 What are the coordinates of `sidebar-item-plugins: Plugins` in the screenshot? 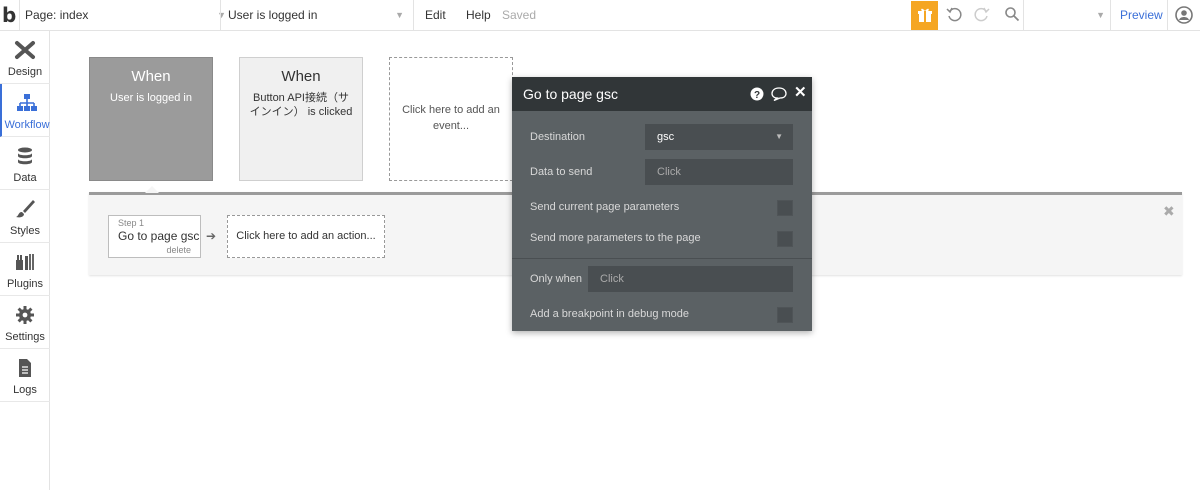 It's located at (25, 269).